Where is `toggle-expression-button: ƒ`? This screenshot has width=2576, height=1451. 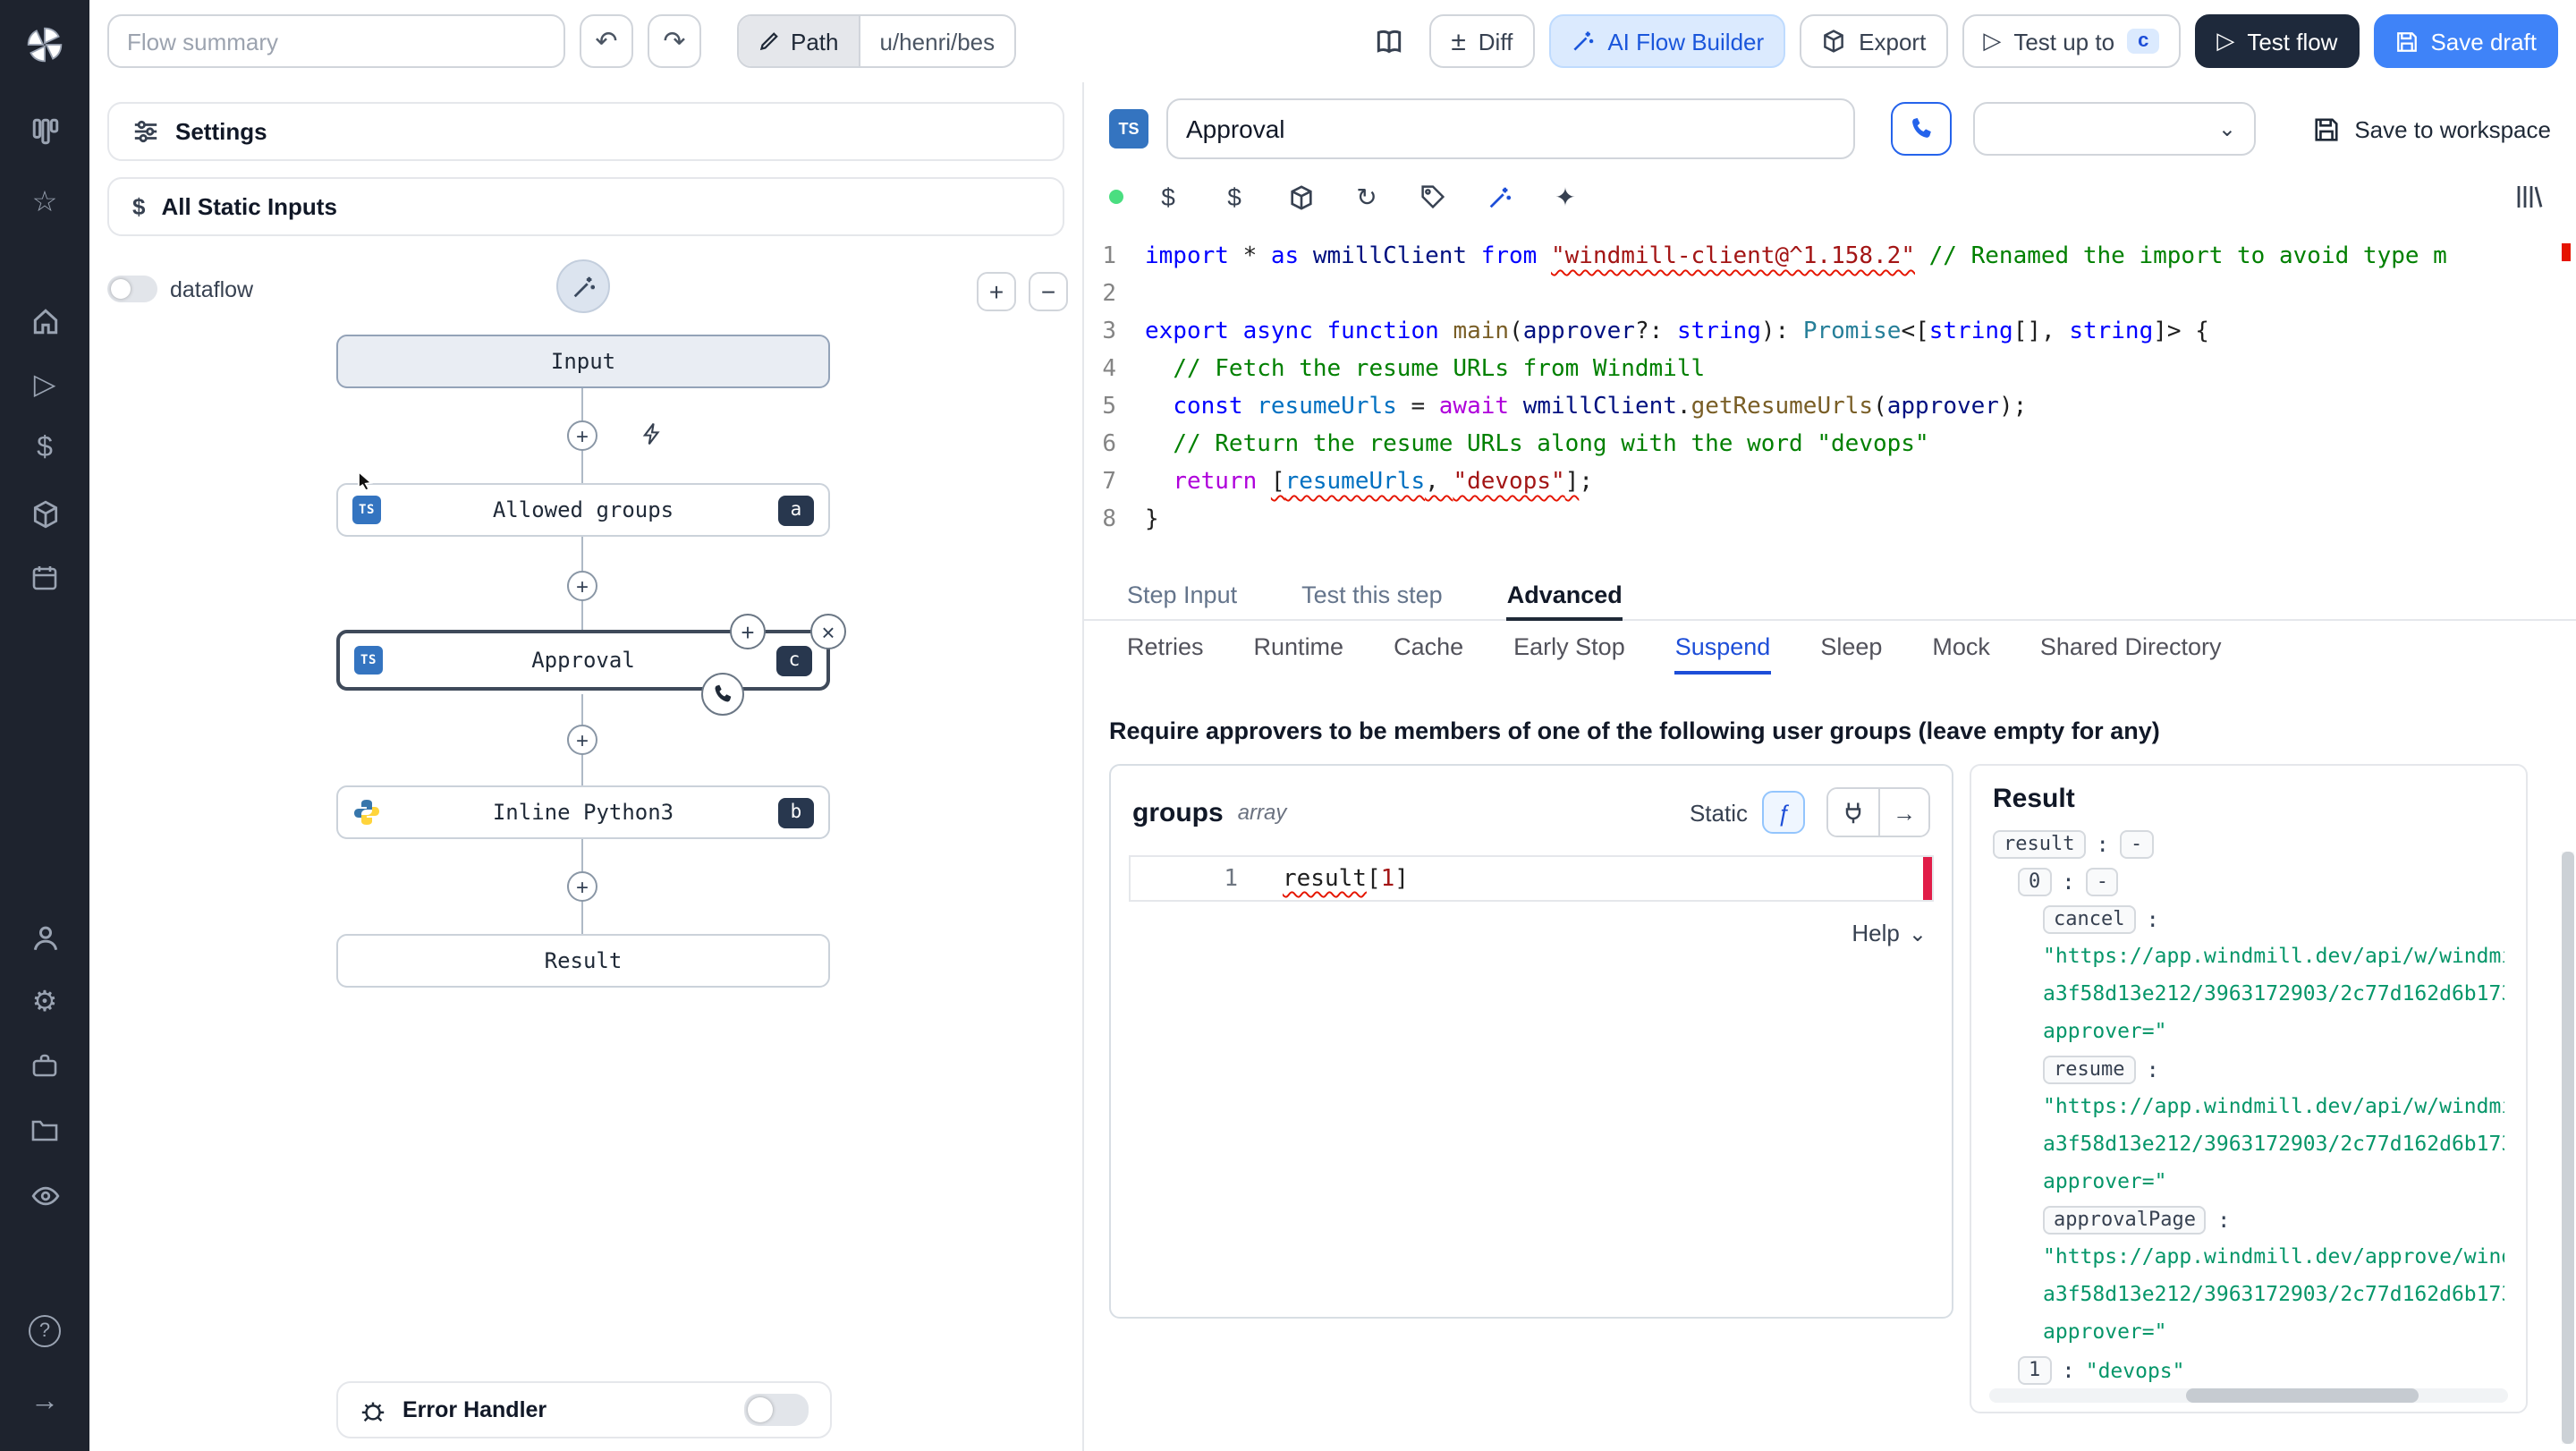 toggle-expression-button: ƒ is located at coordinates (1783, 813).